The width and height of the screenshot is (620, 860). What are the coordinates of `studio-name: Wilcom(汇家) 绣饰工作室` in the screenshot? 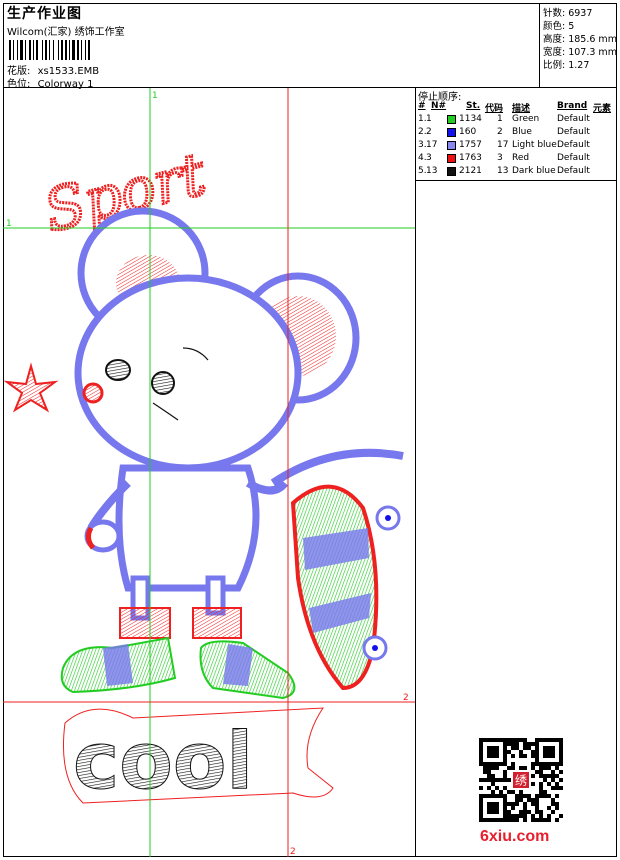 It's located at (66, 32).